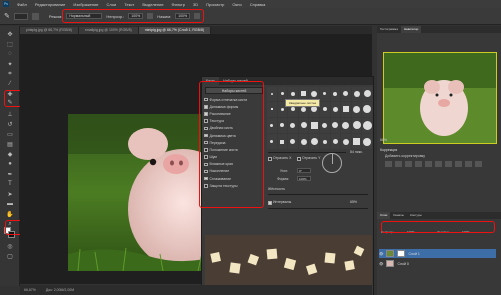  I want to click on quick-select-tool-icon: ✦, so click(10, 64).